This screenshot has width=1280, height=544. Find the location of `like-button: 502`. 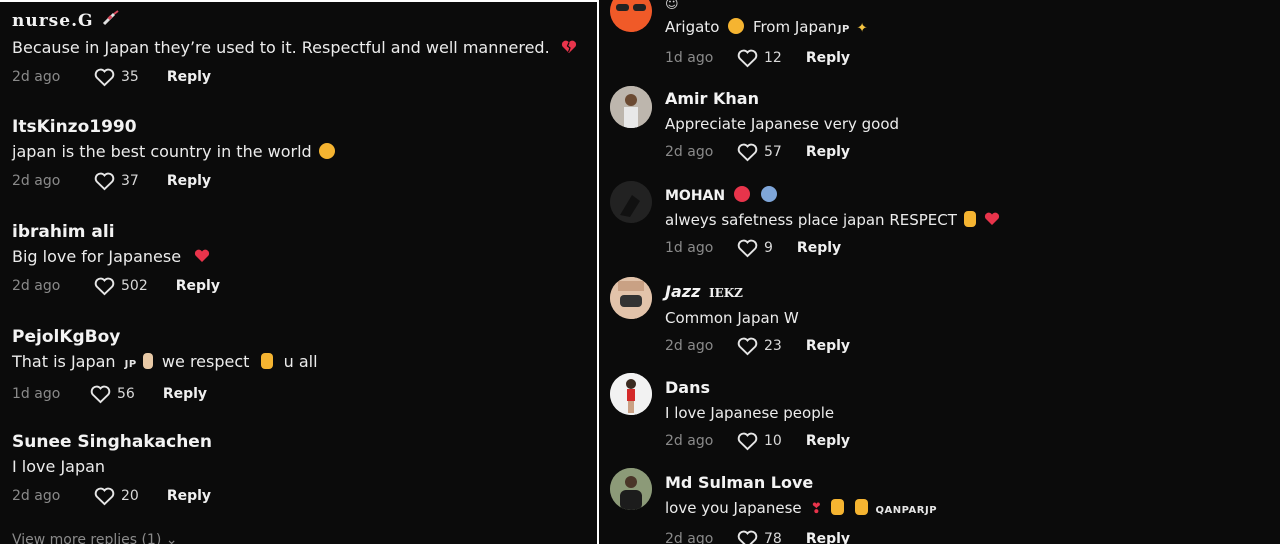

like-button: 502 is located at coordinates (121, 286).